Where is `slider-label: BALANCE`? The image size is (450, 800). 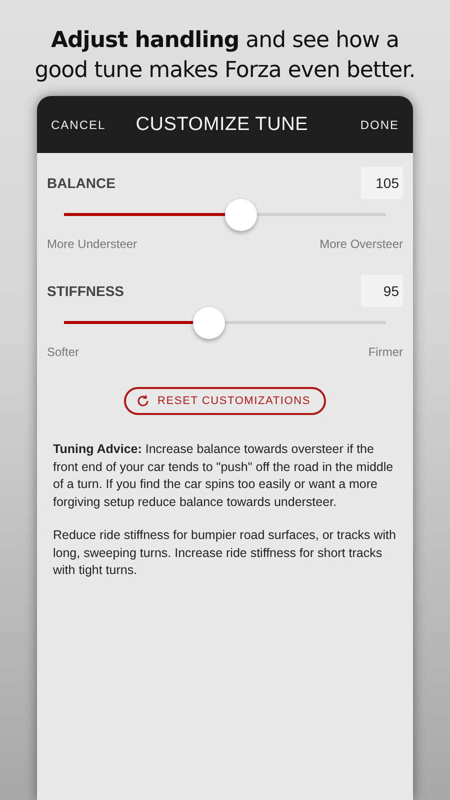 slider-label: BALANCE is located at coordinates (81, 183).